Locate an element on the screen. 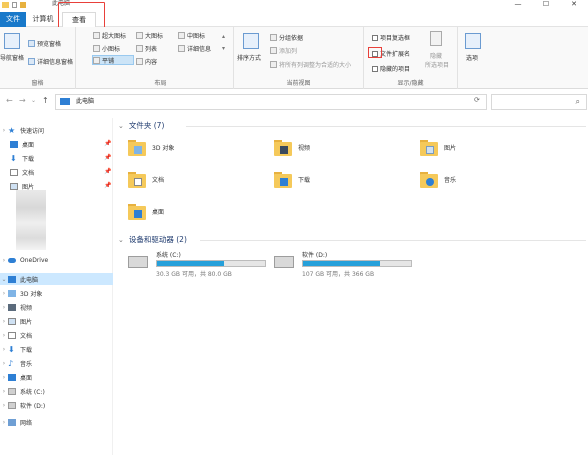 The image size is (588, 455). search-icon: ⌕ is located at coordinates (577, 101).